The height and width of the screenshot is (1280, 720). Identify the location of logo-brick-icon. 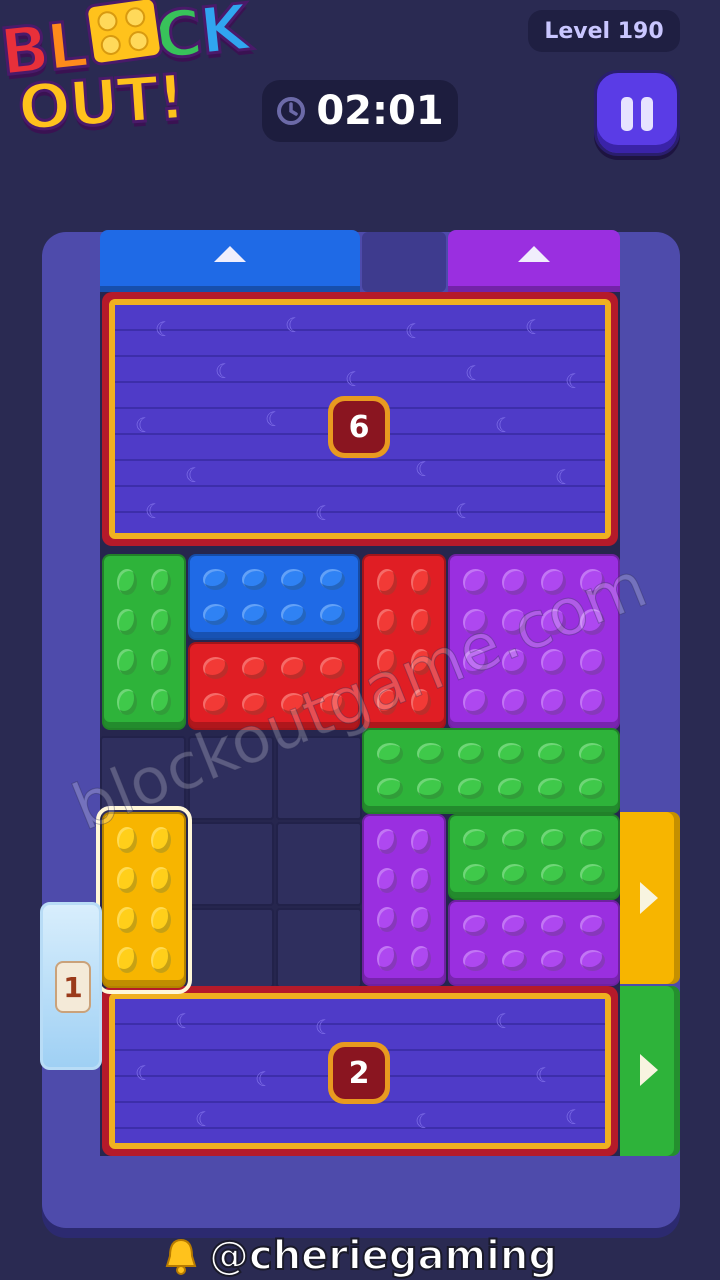
(124, 33).